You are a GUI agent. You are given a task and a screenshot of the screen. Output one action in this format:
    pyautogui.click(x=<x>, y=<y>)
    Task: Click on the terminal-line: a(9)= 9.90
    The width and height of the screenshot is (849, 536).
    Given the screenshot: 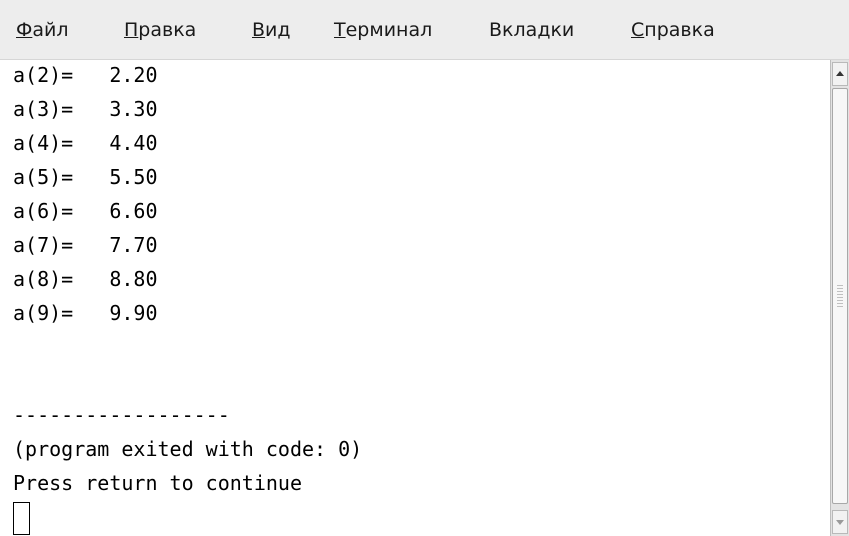 What is the action you would take?
    pyautogui.click(x=85, y=313)
    